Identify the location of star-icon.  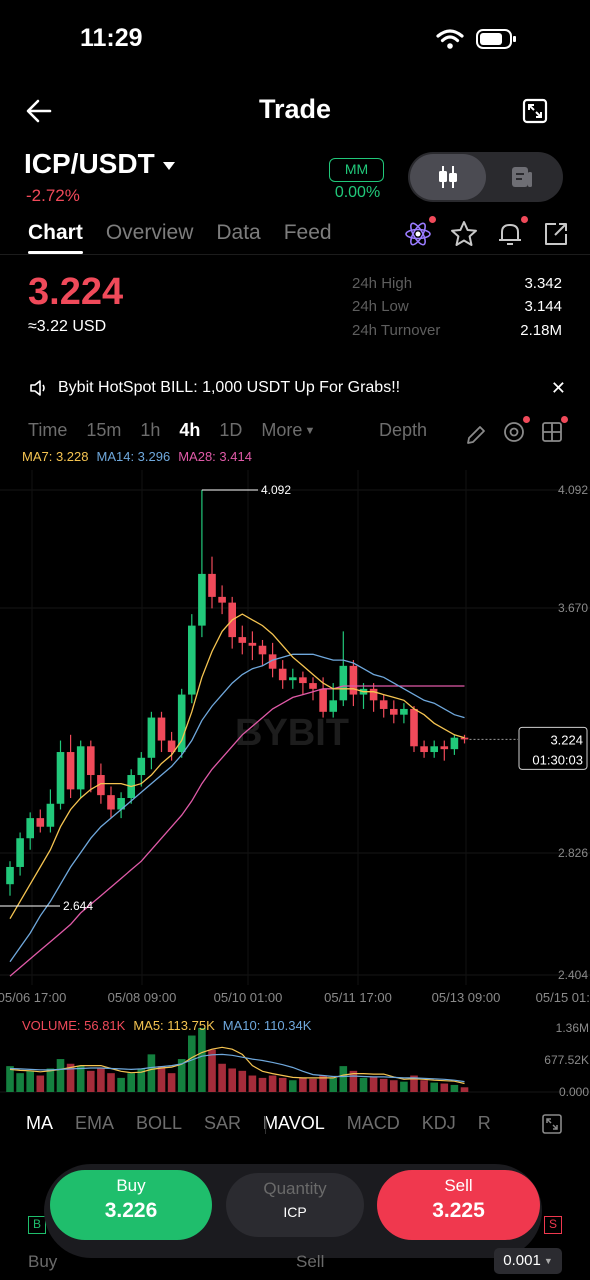
(464, 234).